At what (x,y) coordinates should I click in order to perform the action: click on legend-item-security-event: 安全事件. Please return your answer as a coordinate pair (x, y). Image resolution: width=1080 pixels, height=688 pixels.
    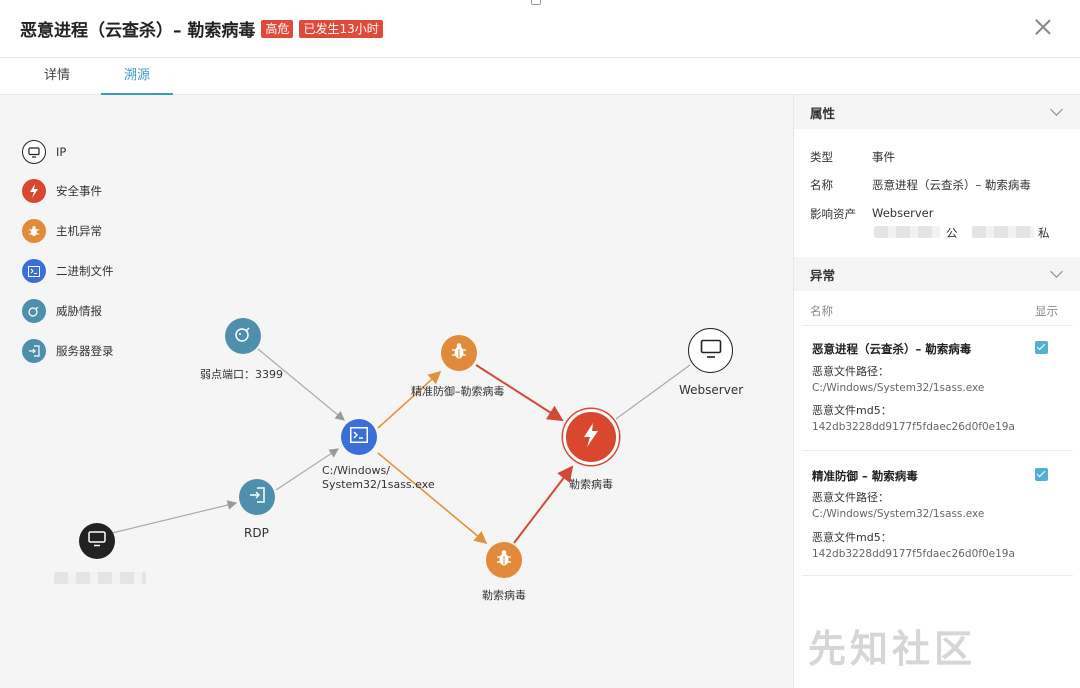
    Looking at the image, I should click on (62, 191).